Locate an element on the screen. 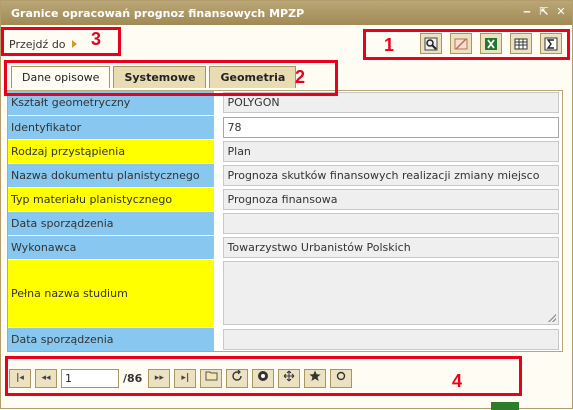 This screenshot has height=410, width=573. row-label: Typ materiału planistycznego is located at coordinates (111, 199).